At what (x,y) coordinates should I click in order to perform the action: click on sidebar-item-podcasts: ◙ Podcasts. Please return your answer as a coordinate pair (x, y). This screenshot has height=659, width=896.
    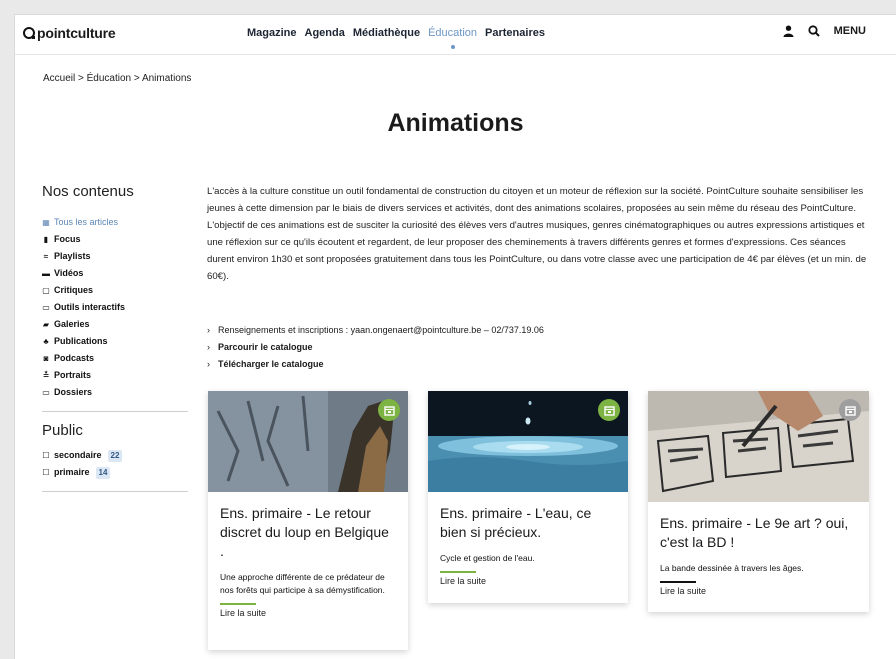
    Looking at the image, I should click on (115, 358).